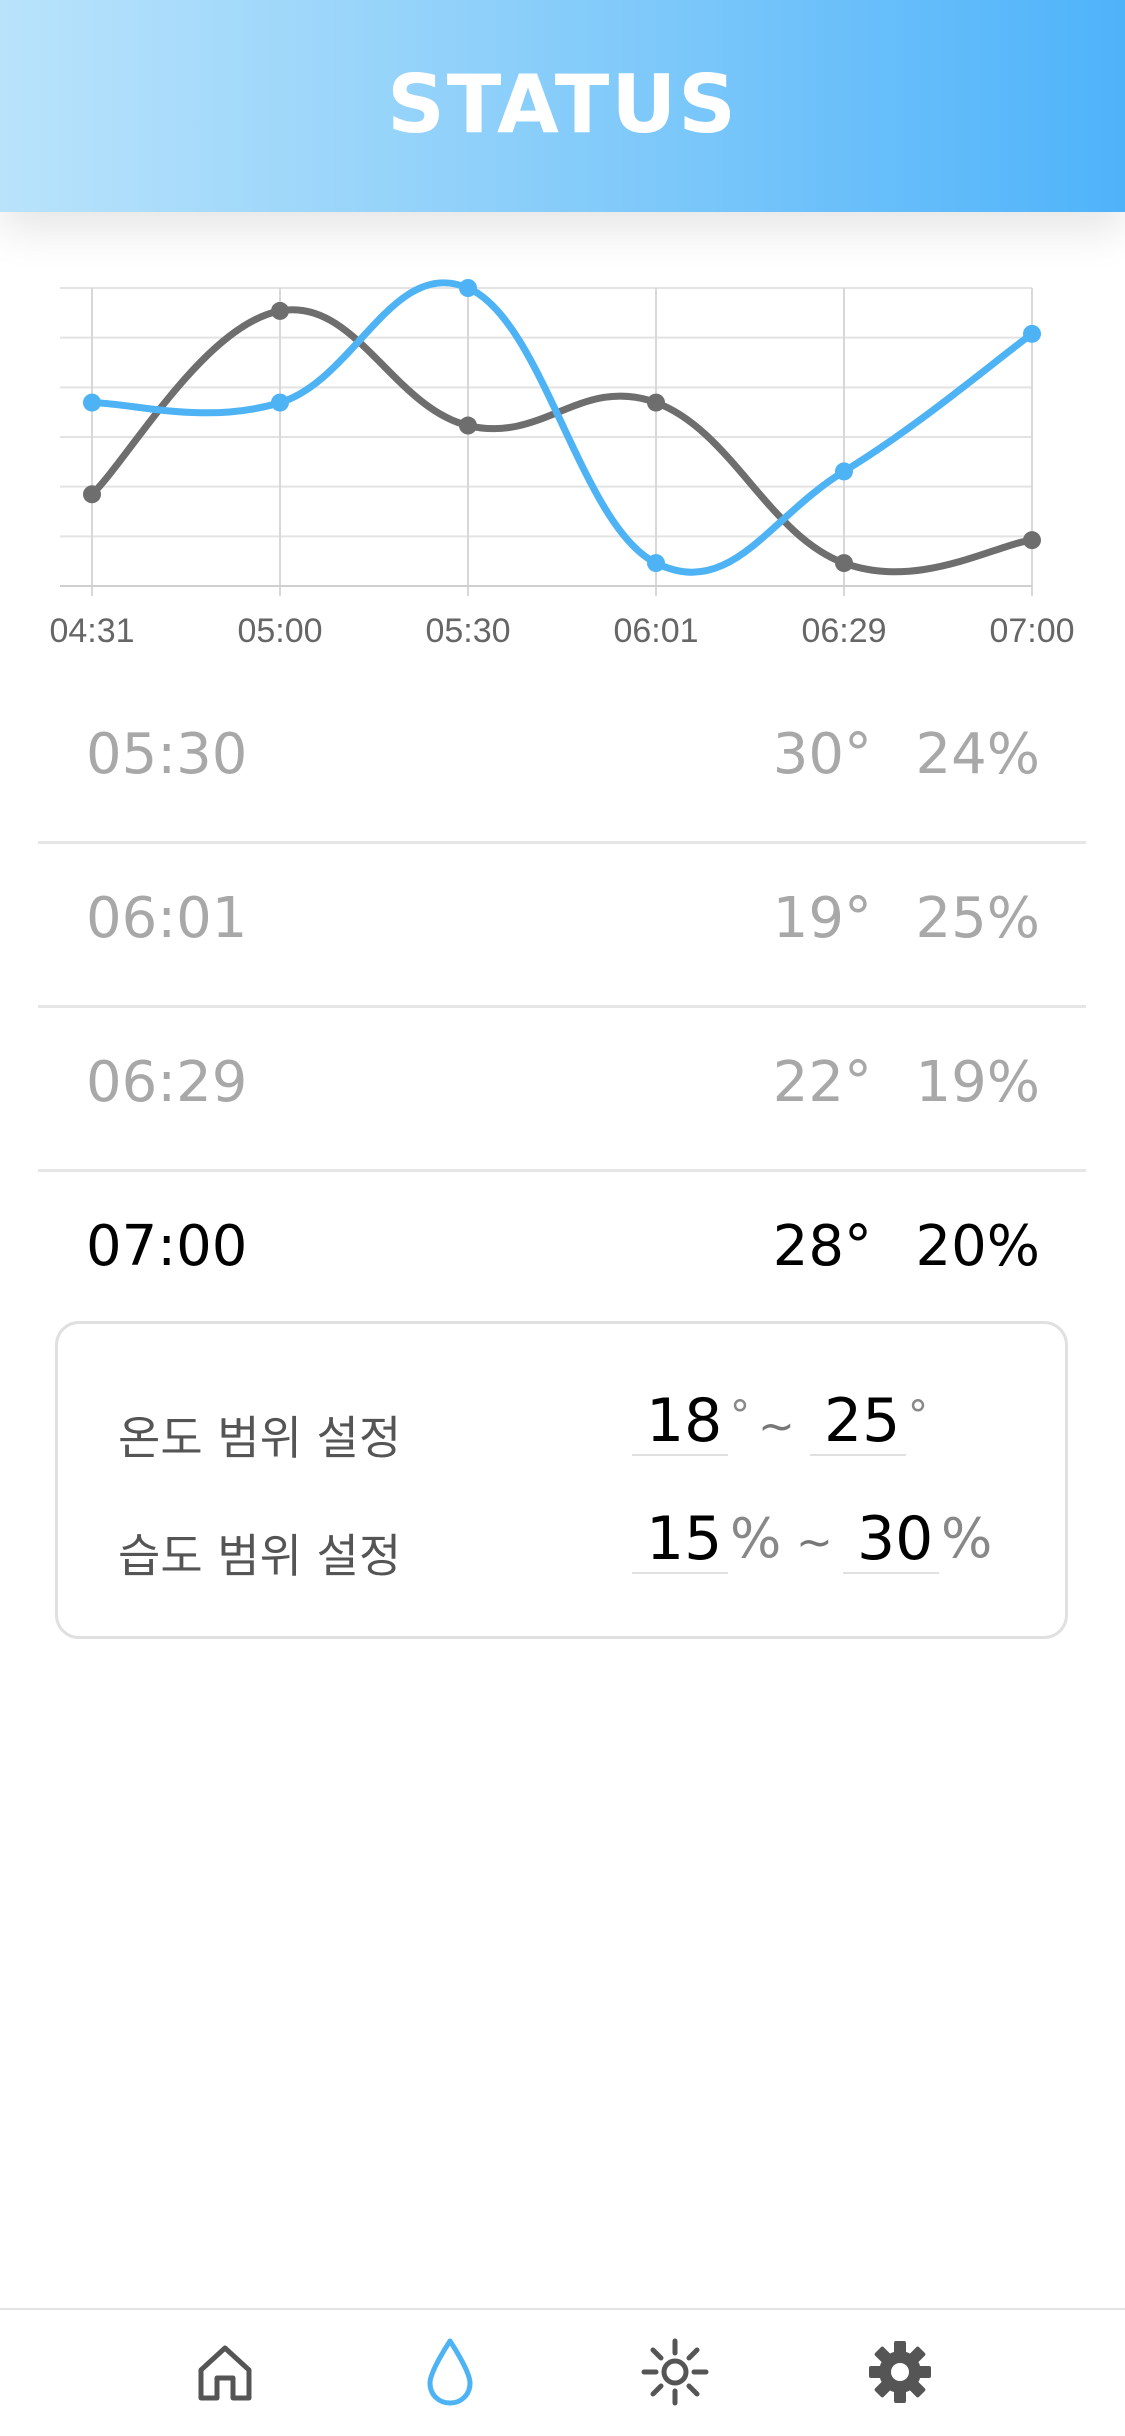  I want to click on humidity-min-input: 15, so click(680, 1539).